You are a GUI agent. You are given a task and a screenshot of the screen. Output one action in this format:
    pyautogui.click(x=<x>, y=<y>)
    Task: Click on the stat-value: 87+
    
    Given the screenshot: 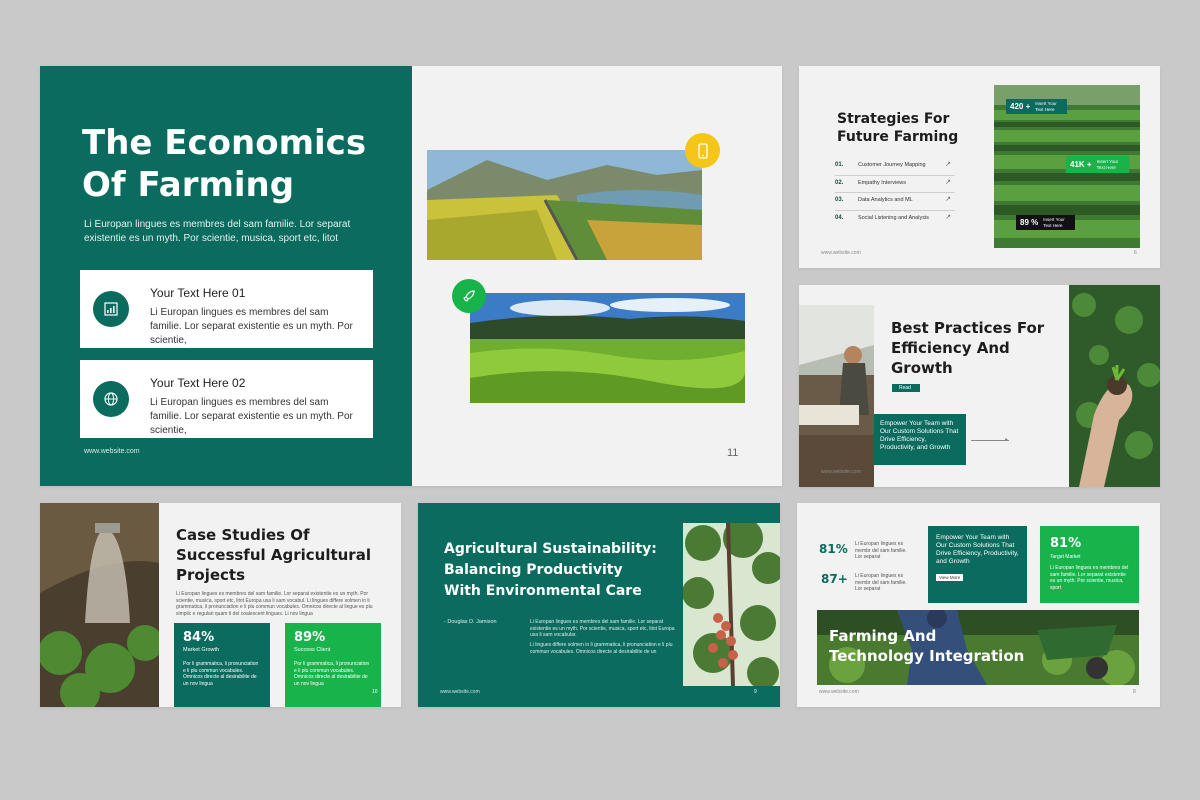 What is the action you would take?
    pyautogui.click(x=834, y=579)
    